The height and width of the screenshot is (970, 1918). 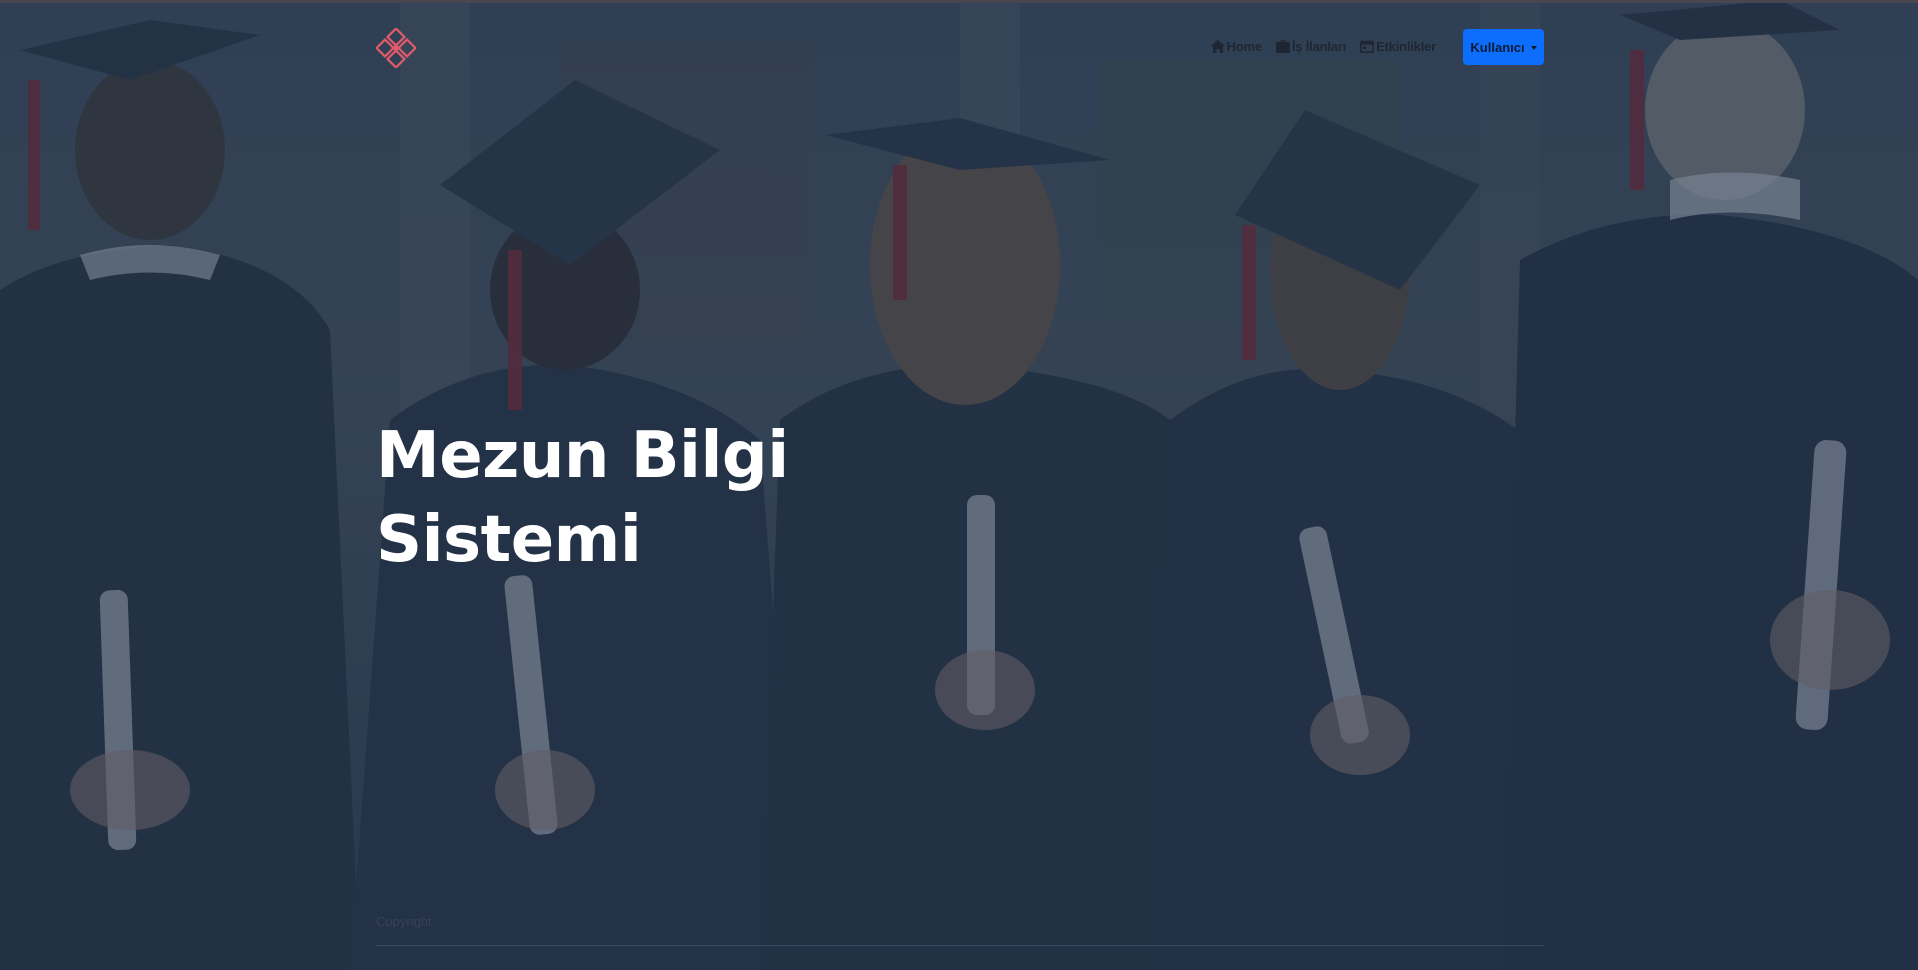 What do you see at coordinates (1244, 46) in the screenshot?
I see `nav-item-home-label: Home` at bounding box center [1244, 46].